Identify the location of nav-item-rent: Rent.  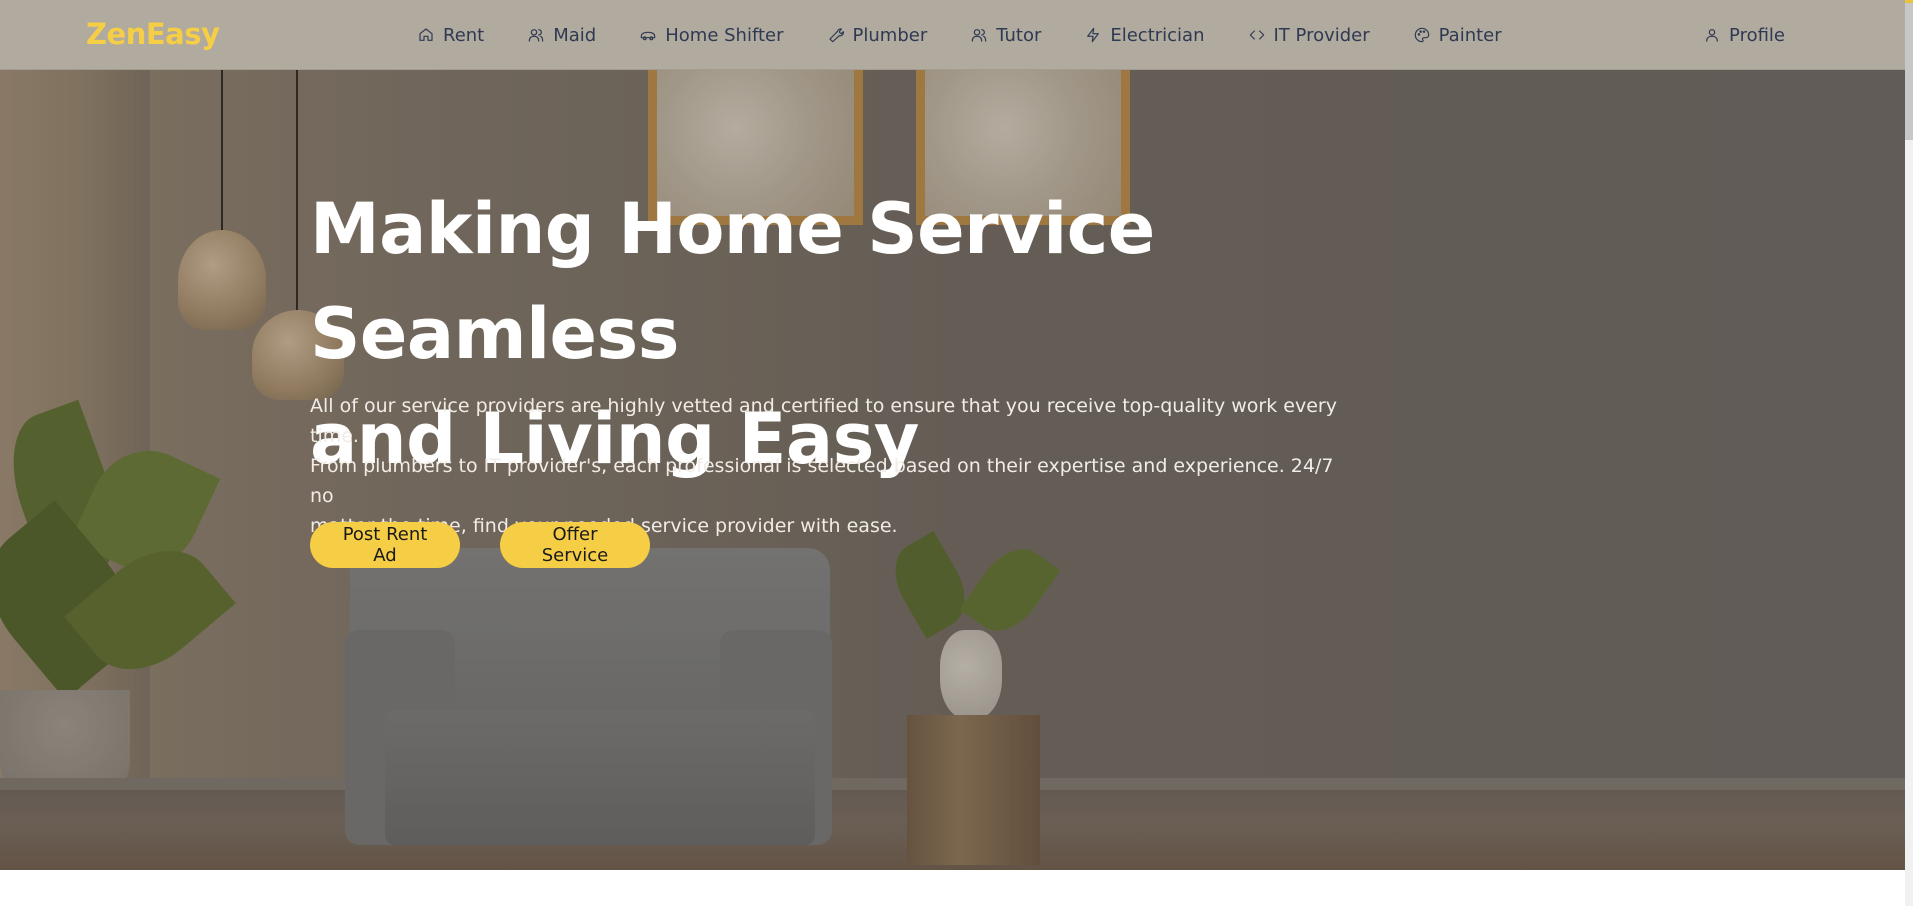
(451, 35).